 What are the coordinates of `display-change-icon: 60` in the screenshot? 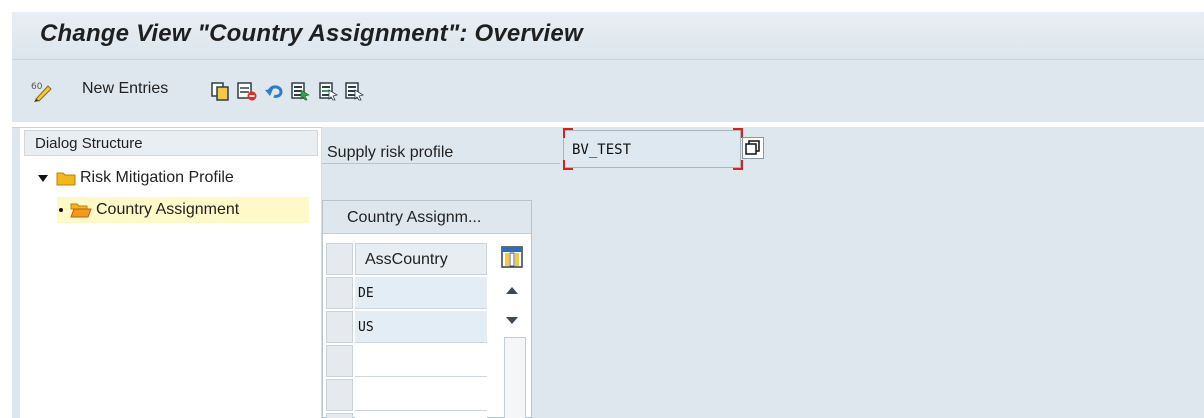 It's located at (42, 91).